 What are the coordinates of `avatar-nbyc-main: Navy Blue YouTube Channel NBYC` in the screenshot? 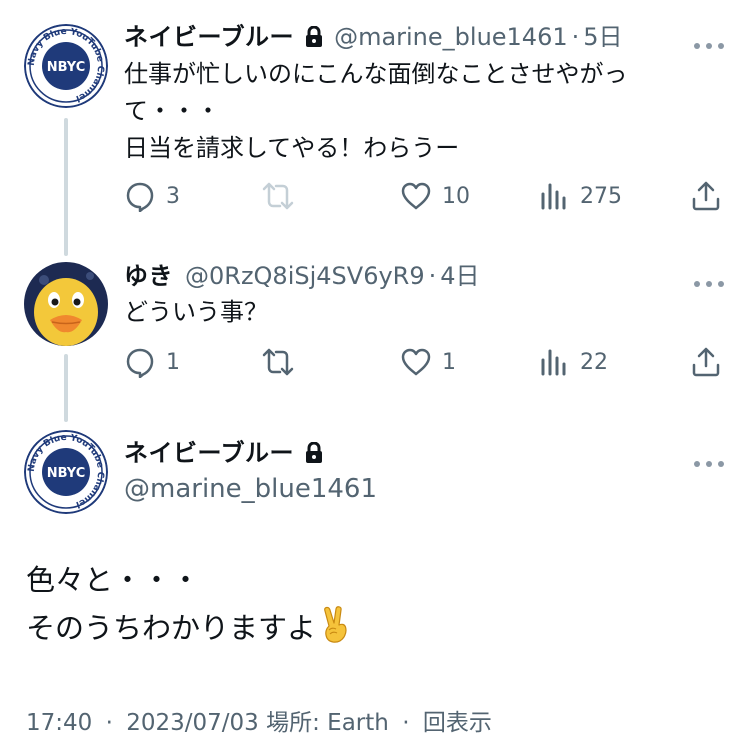 It's located at (66, 472).